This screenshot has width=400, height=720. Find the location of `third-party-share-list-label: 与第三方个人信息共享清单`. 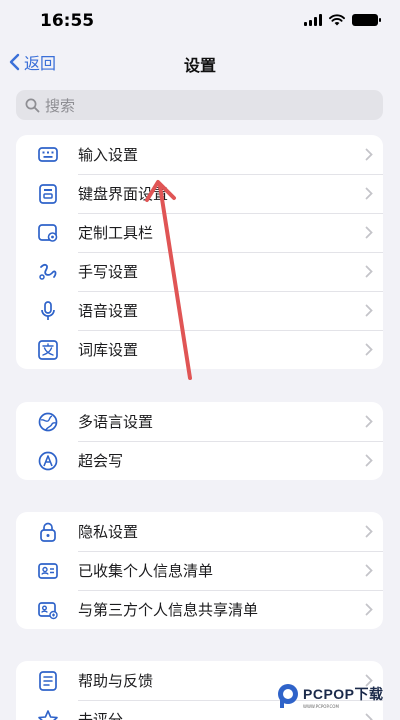

third-party-share-list-label: 与第三方个人信息共享清单 is located at coordinates (168, 610).